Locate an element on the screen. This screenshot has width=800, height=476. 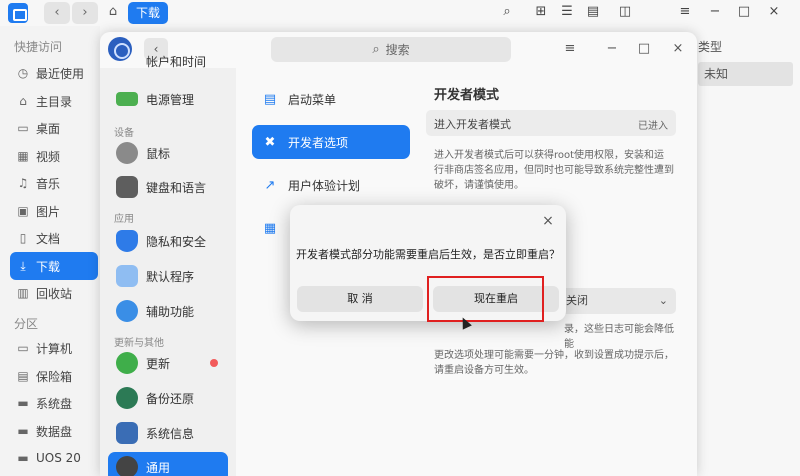
column-header-type: 类型 is located at coordinates (710, 46).